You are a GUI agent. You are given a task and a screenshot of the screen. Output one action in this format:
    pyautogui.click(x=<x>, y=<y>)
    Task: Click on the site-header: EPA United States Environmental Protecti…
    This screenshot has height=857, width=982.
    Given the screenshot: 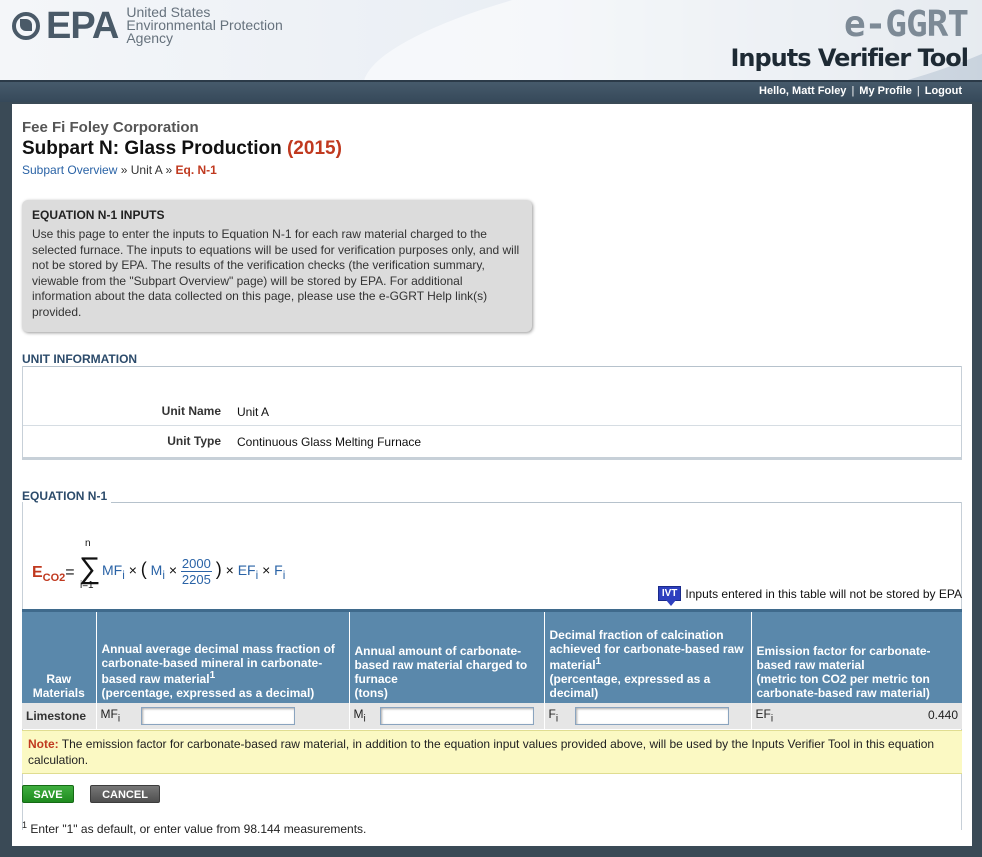 What is the action you would take?
    pyautogui.click(x=491, y=40)
    